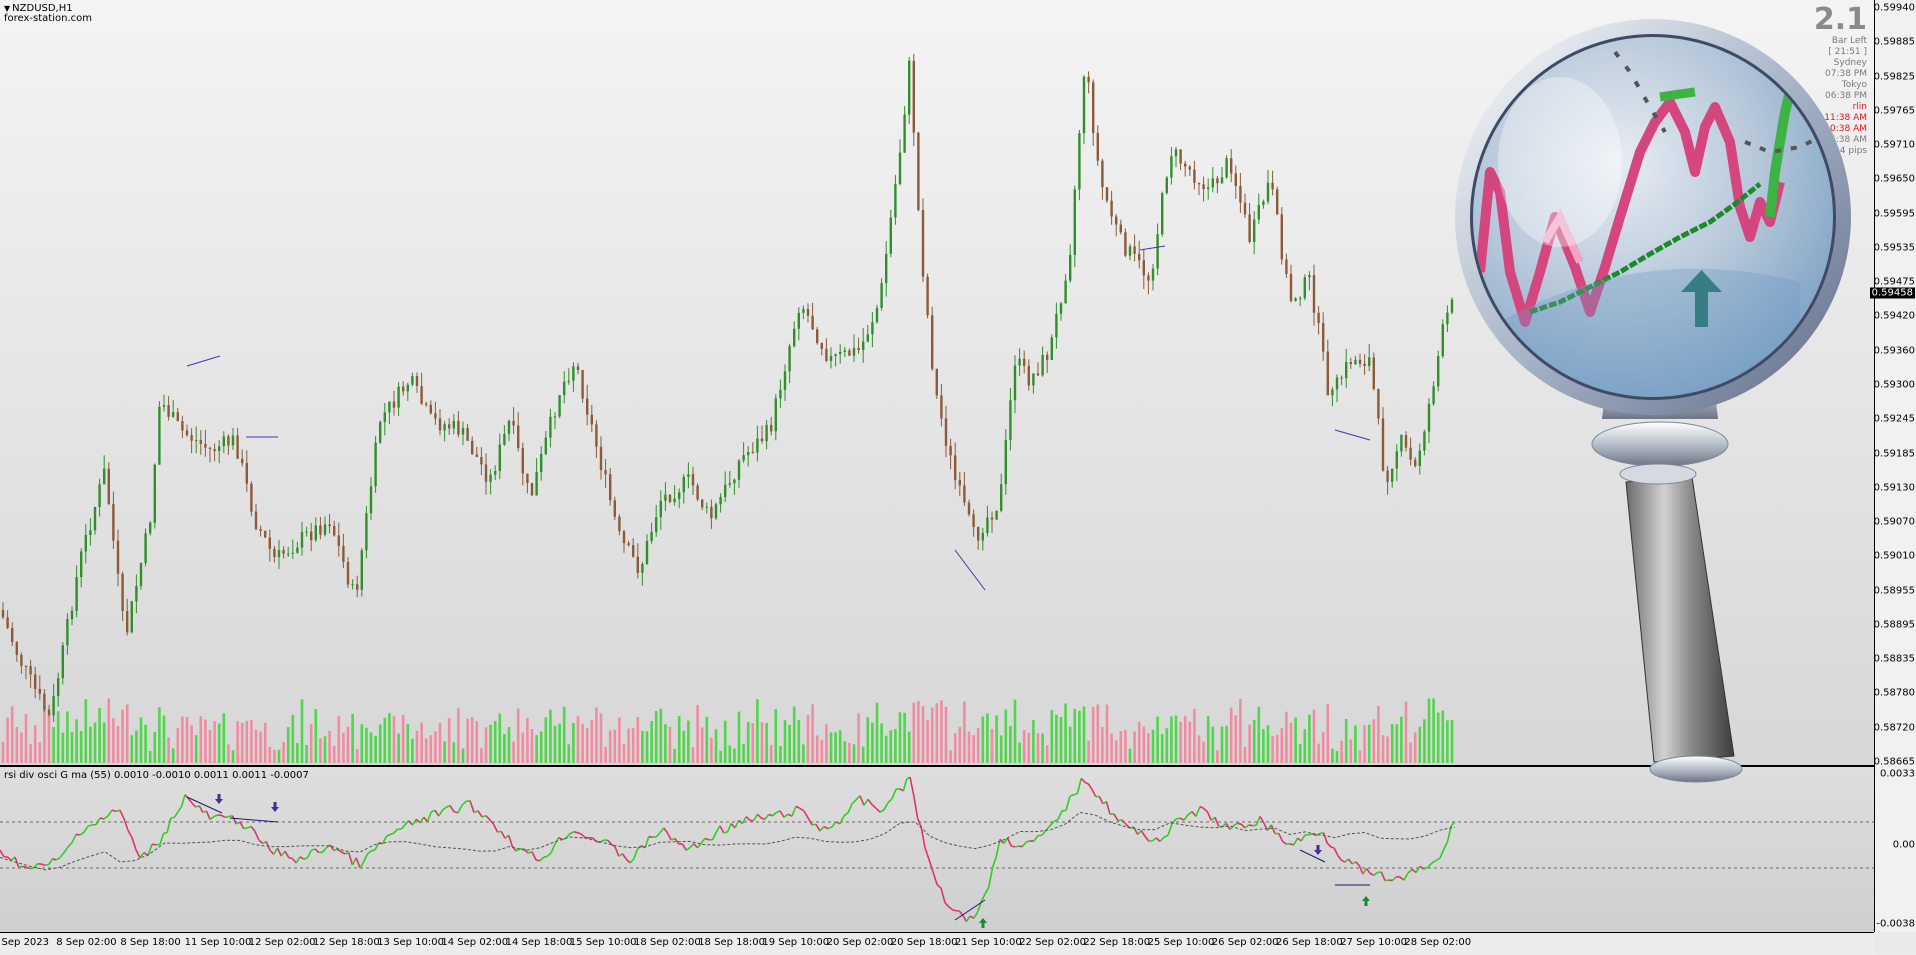  Describe the element at coordinates (1894, 762) in the screenshot. I see `price-tick-label: 0.58665` at that location.